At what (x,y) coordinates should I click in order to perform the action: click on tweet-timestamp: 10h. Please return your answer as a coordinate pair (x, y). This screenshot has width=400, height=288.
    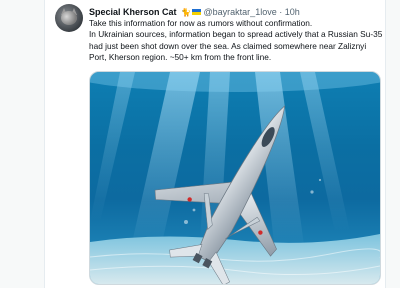
    Looking at the image, I should click on (292, 12).